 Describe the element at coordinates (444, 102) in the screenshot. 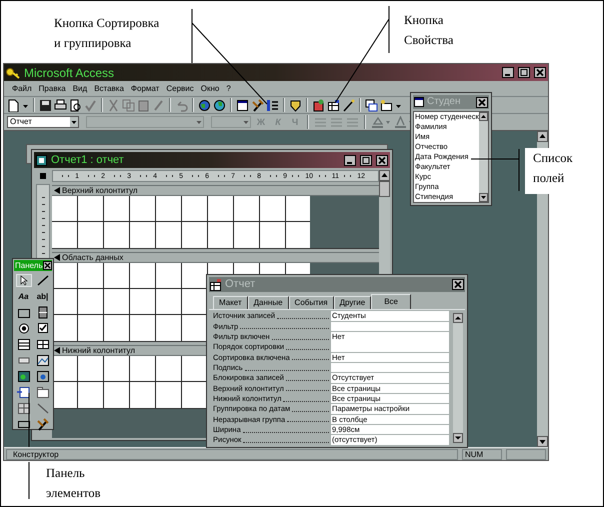

I see `window-title: Студен` at that location.